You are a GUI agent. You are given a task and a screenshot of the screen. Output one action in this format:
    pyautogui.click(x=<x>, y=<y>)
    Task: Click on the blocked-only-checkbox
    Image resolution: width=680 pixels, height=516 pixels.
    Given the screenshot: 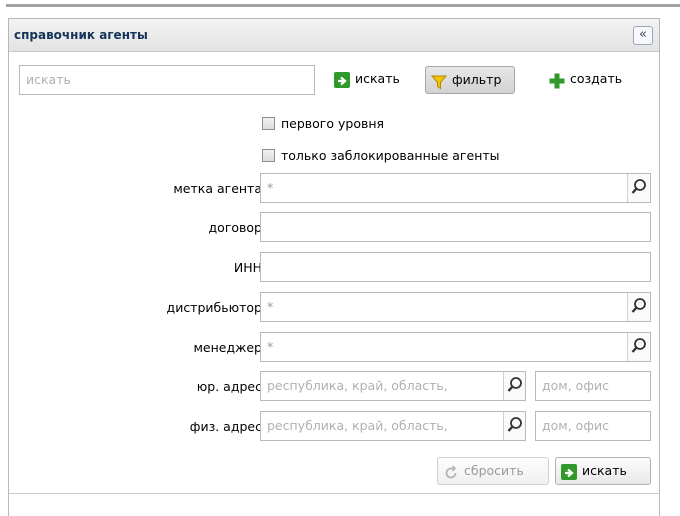 What is the action you would take?
    pyautogui.click(x=268, y=155)
    